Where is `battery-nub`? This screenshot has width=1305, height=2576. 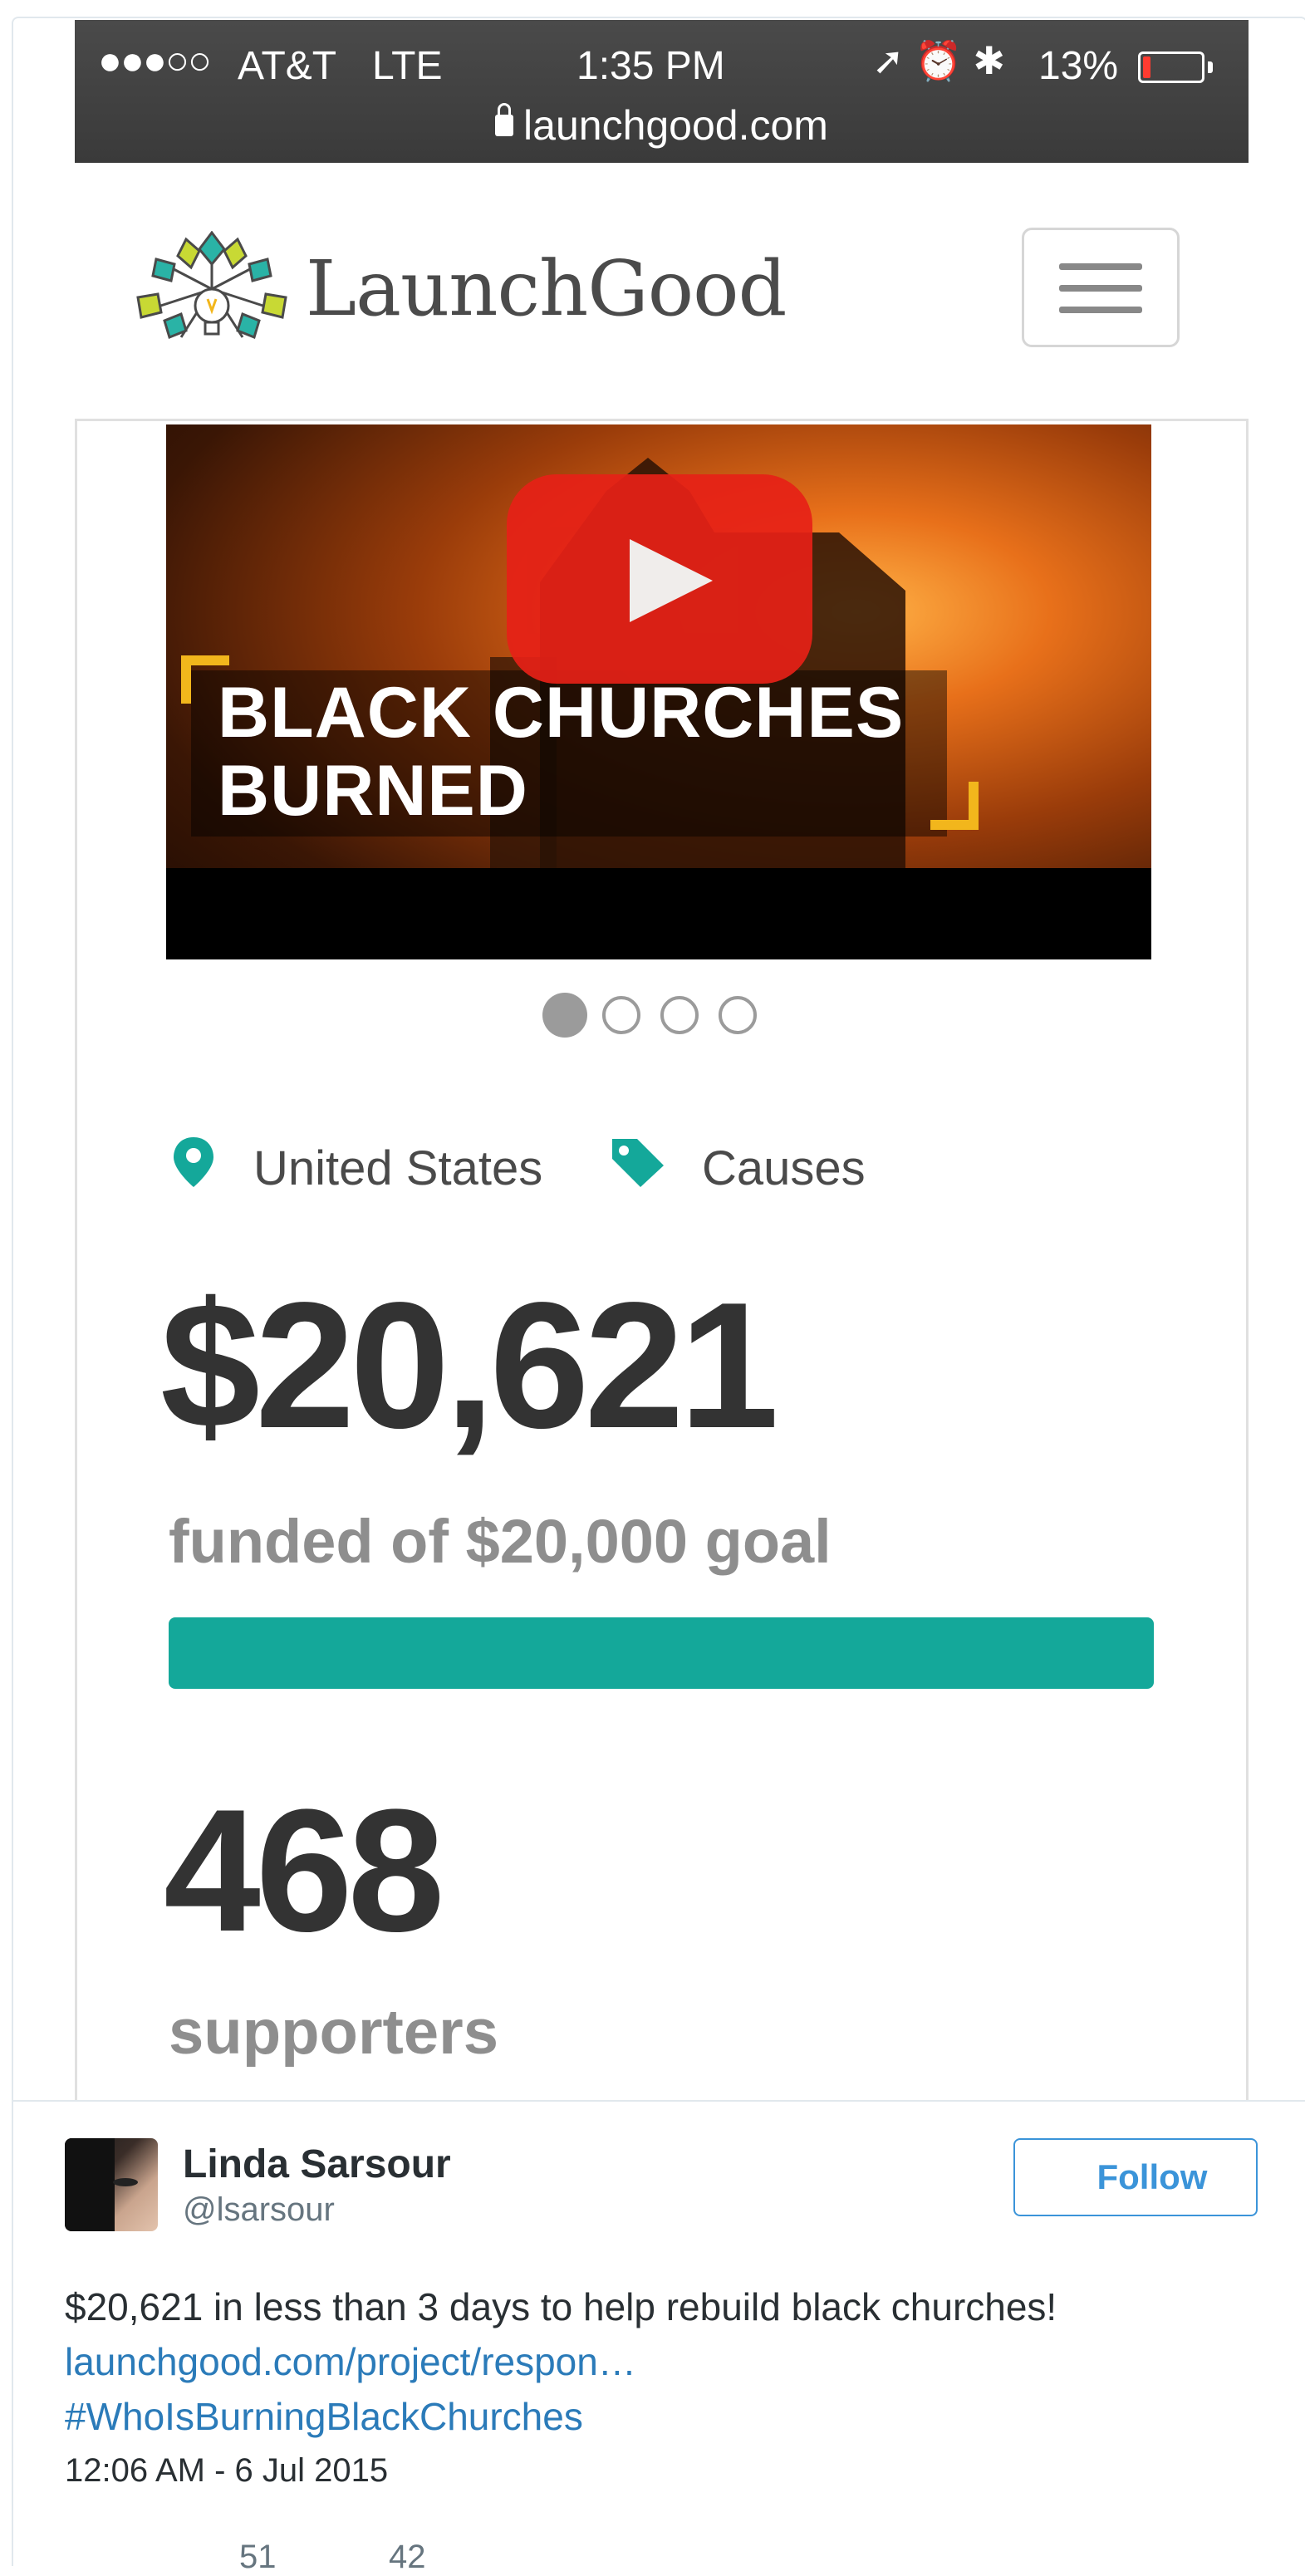
battery-nub is located at coordinates (1210, 67).